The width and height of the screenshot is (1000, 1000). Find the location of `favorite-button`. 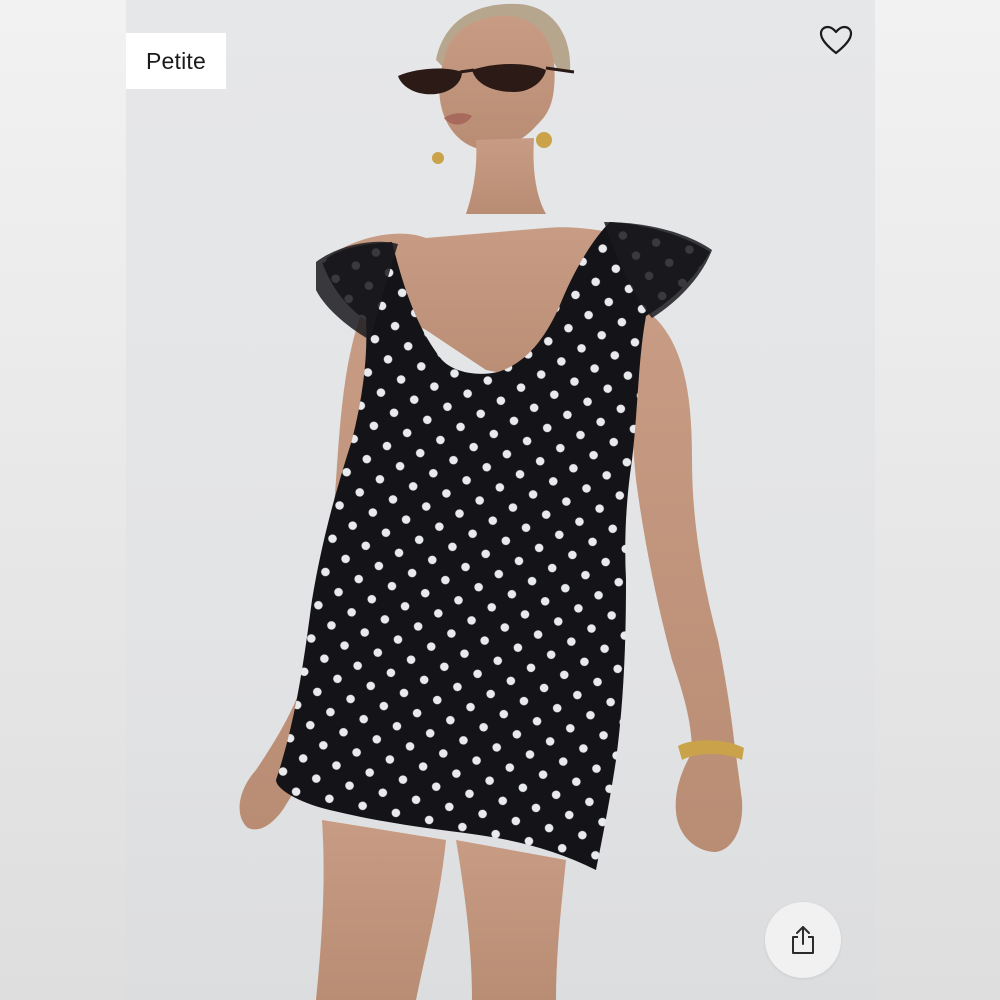

favorite-button is located at coordinates (836, 40).